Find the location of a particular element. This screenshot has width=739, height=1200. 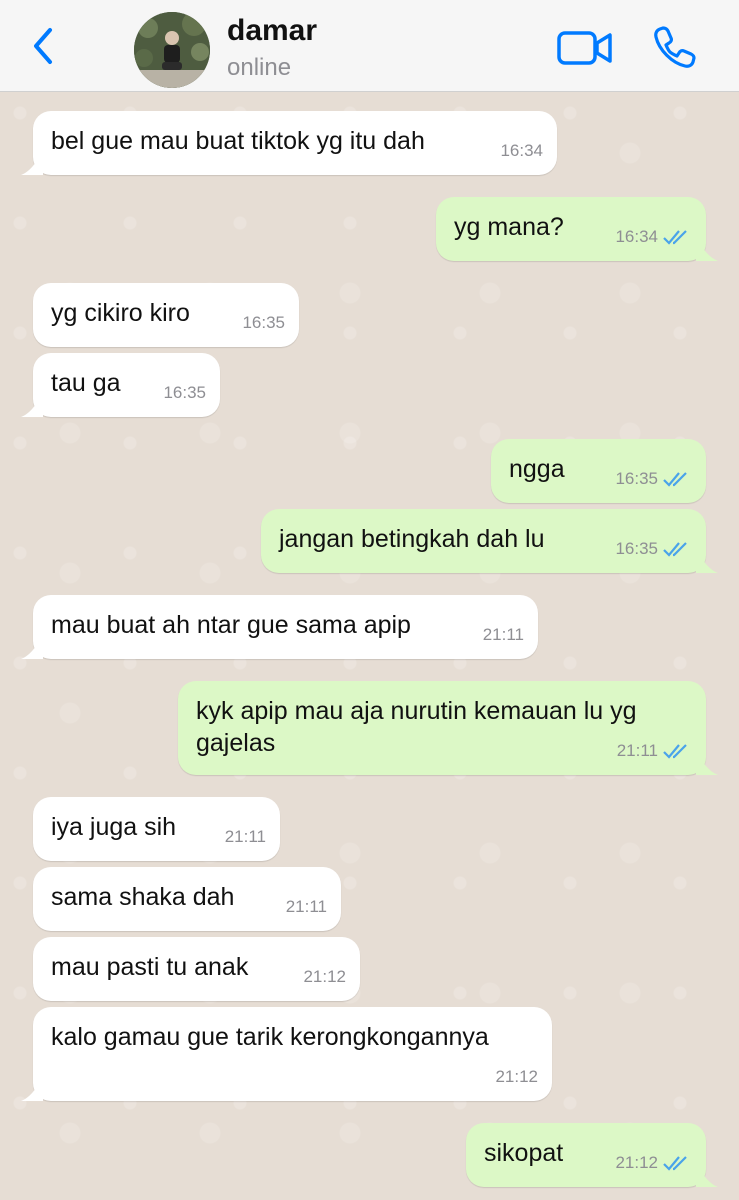

message-bubble-incoming: mau pasti tu anak 21:12 is located at coordinates (196, 969).